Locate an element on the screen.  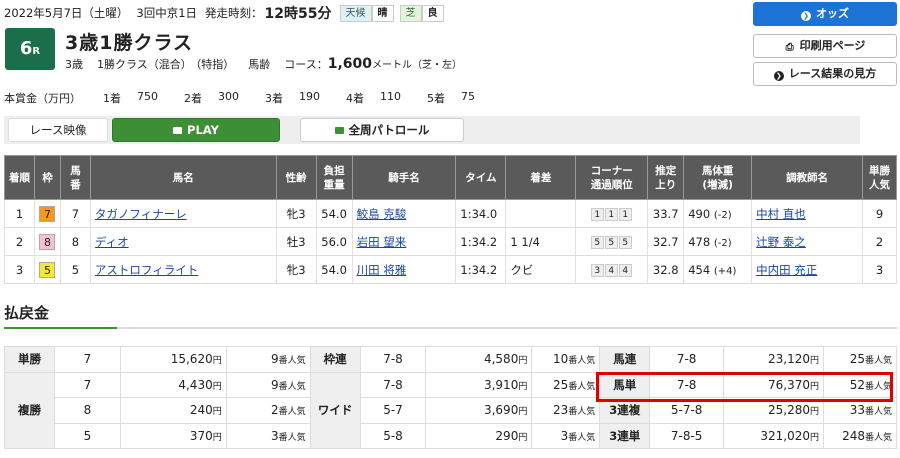
horse-link: ディオ is located at coordinates (112, 242).